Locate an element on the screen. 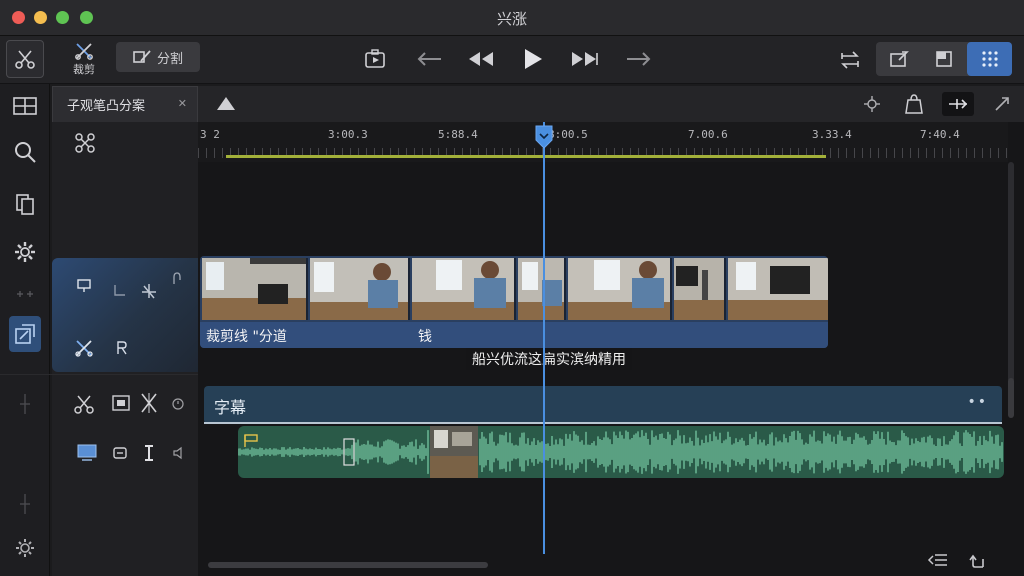  corner-icon is located at coordinates (119, 290).